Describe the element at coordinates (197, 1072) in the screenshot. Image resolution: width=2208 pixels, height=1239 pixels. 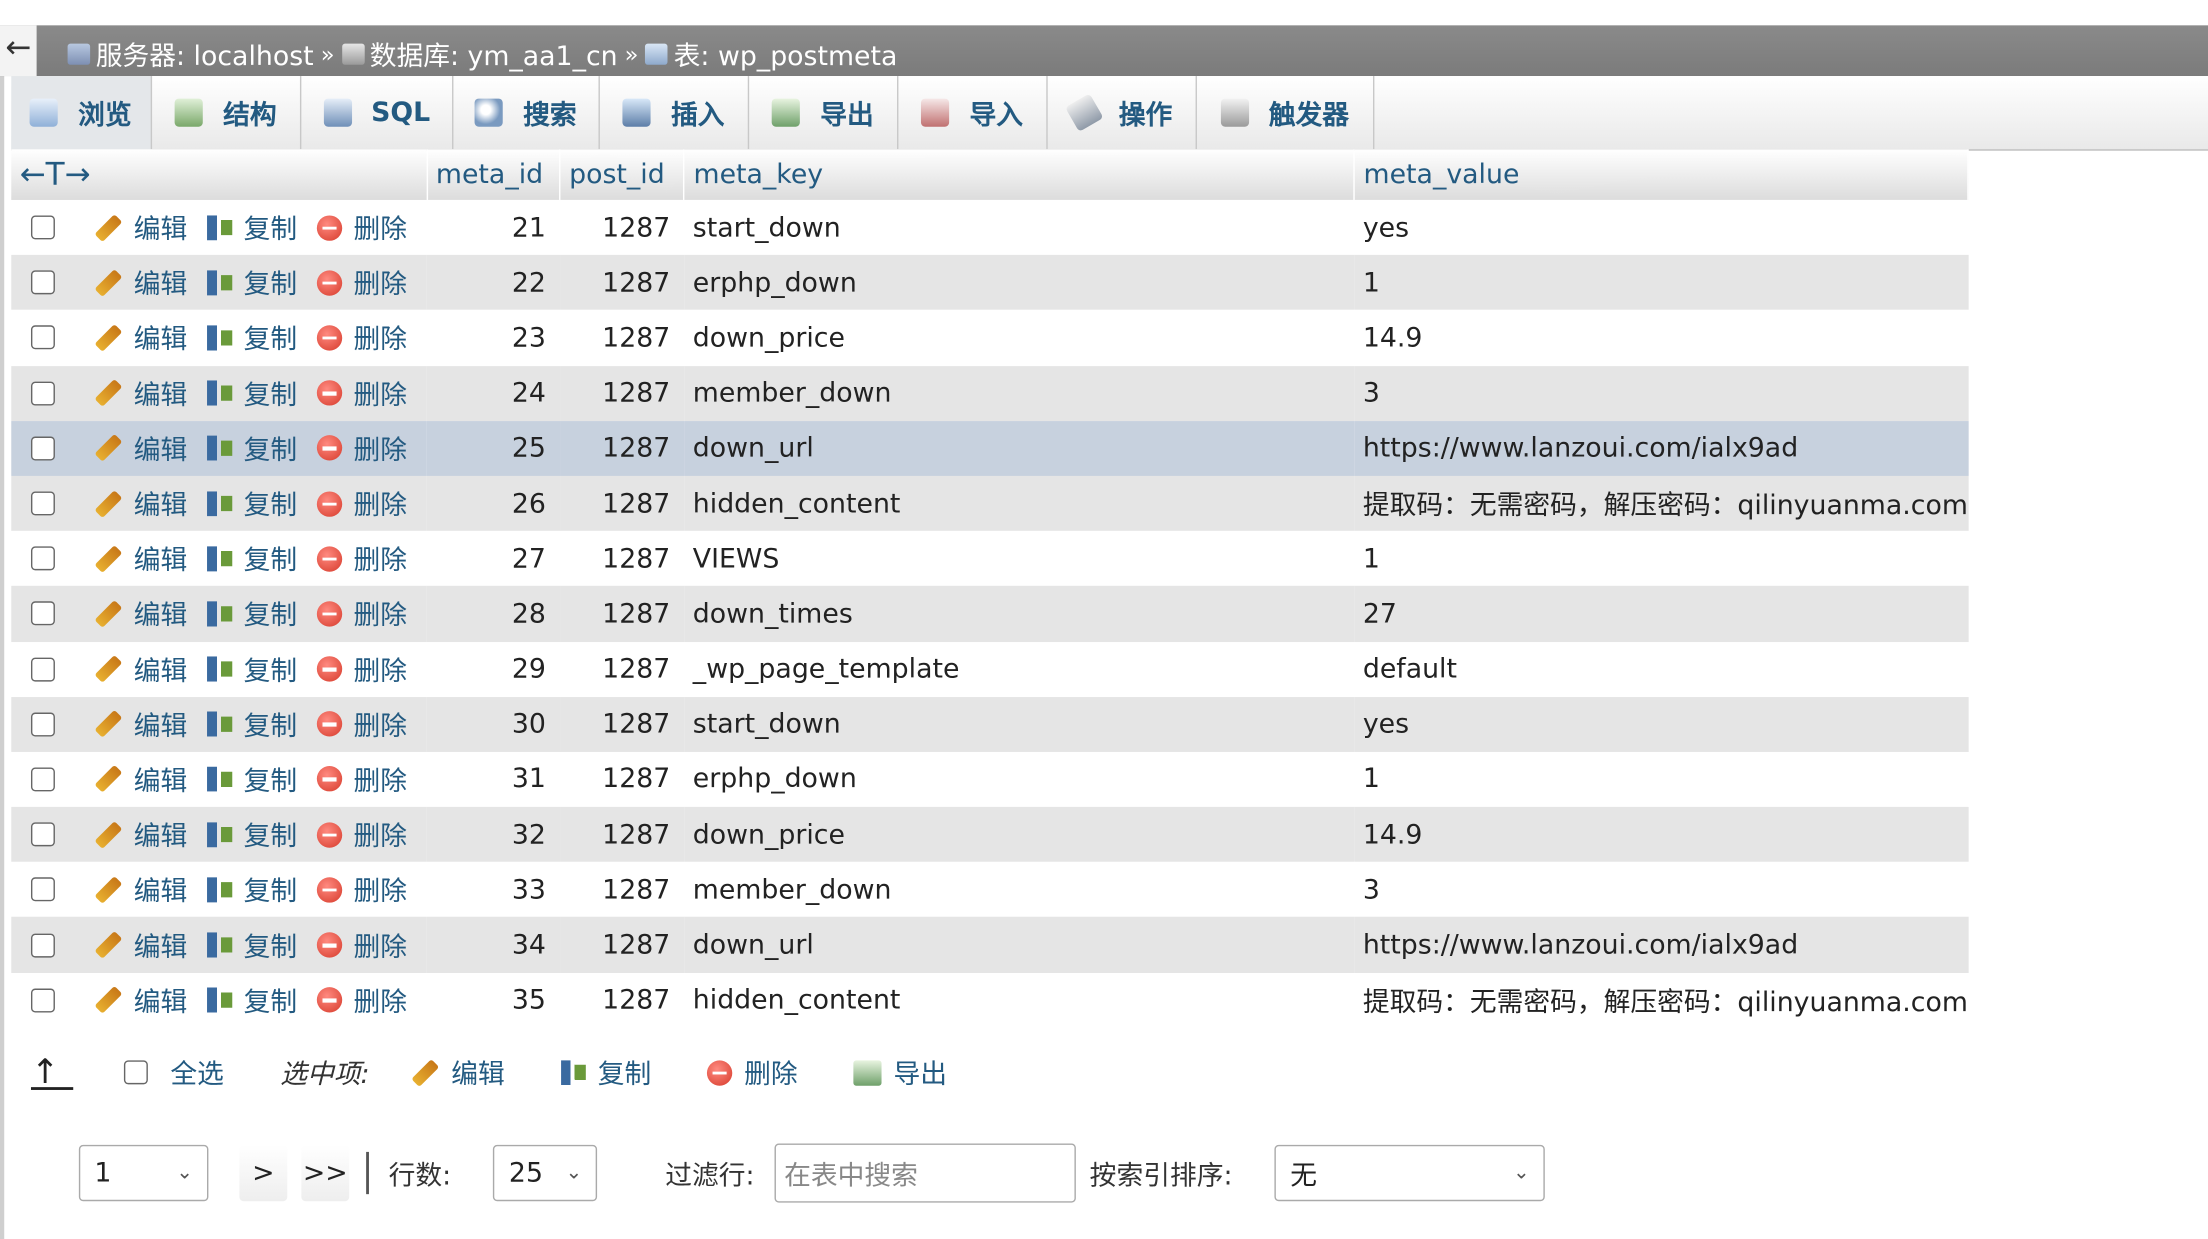
I see `select-all-label: 全选` at that location.